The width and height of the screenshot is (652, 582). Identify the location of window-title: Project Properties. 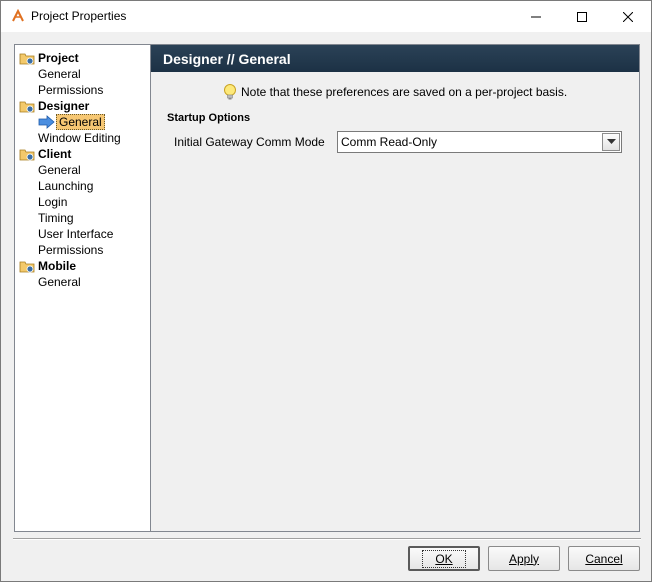
(79, 16).